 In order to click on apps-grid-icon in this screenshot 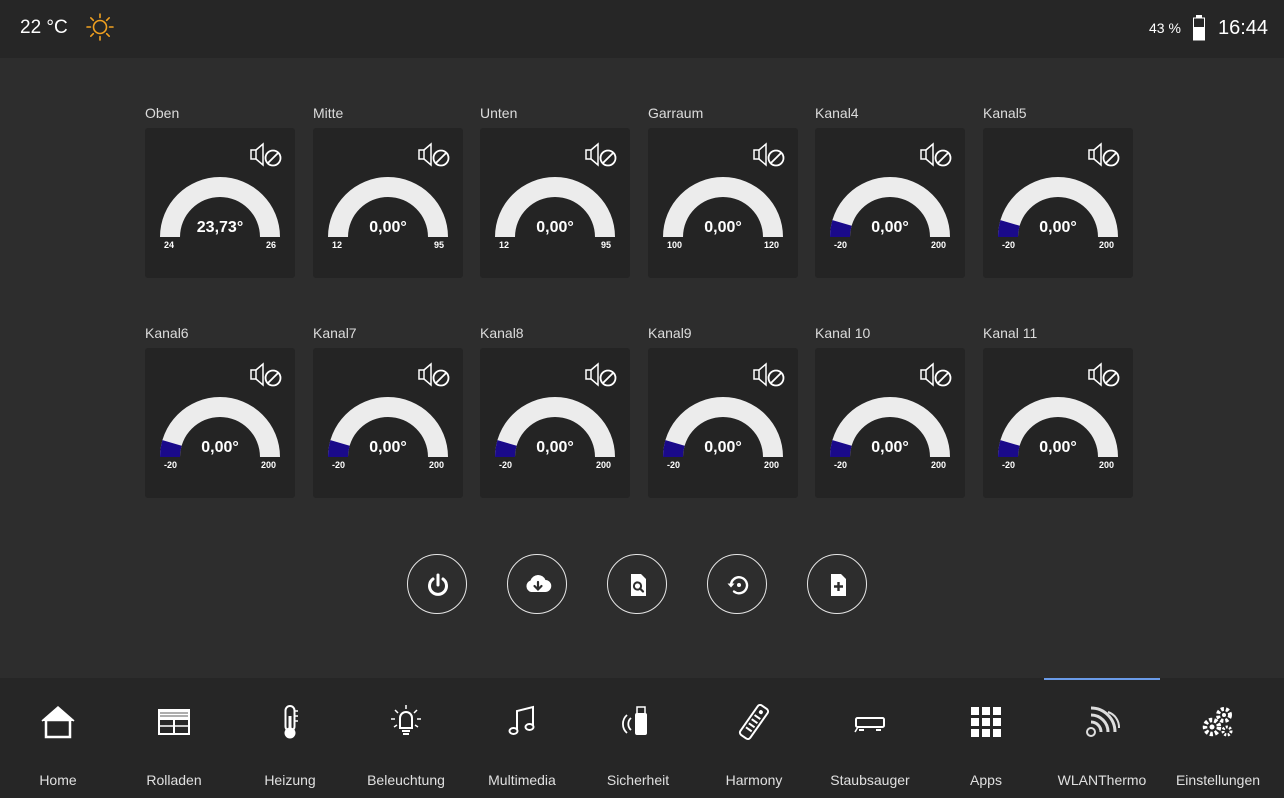, I will do `click(986, 722)`.